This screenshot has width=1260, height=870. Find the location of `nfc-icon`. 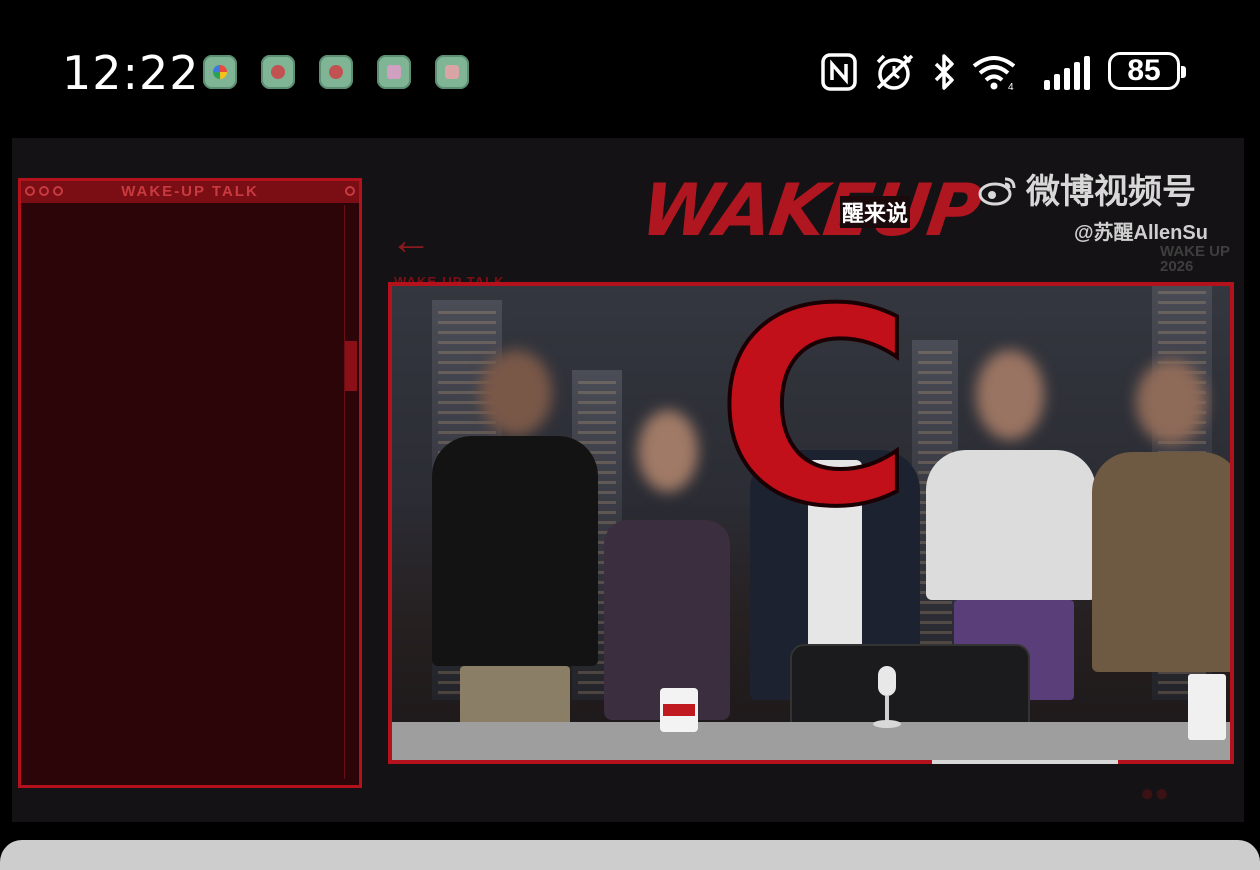

nfc-icon is located at coordinates (839, 72).